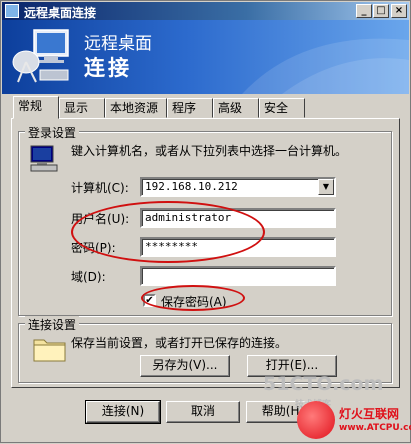 This screenshot has width=411, height=444. Describe the element at coordinates (12, 11) in the screenshot. I see `remote-desktop-icon` at that location.